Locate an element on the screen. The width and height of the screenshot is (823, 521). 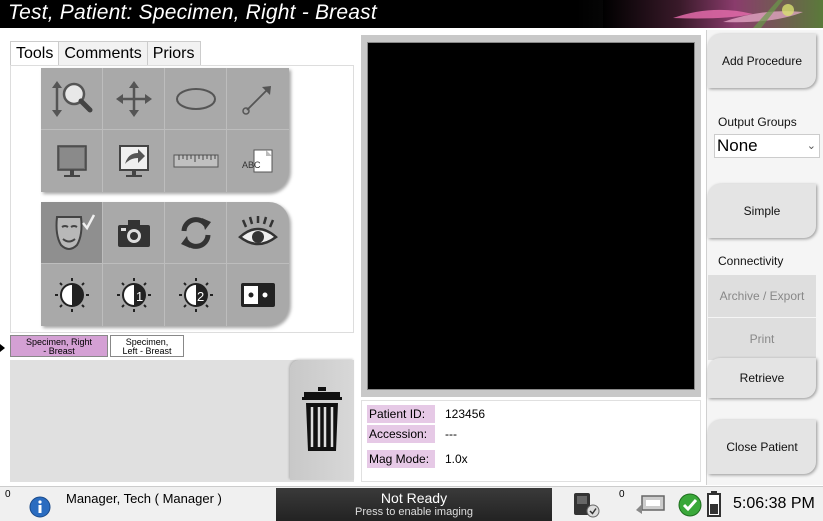
arrow-annotation-icon is located at coordinates (256, 100).